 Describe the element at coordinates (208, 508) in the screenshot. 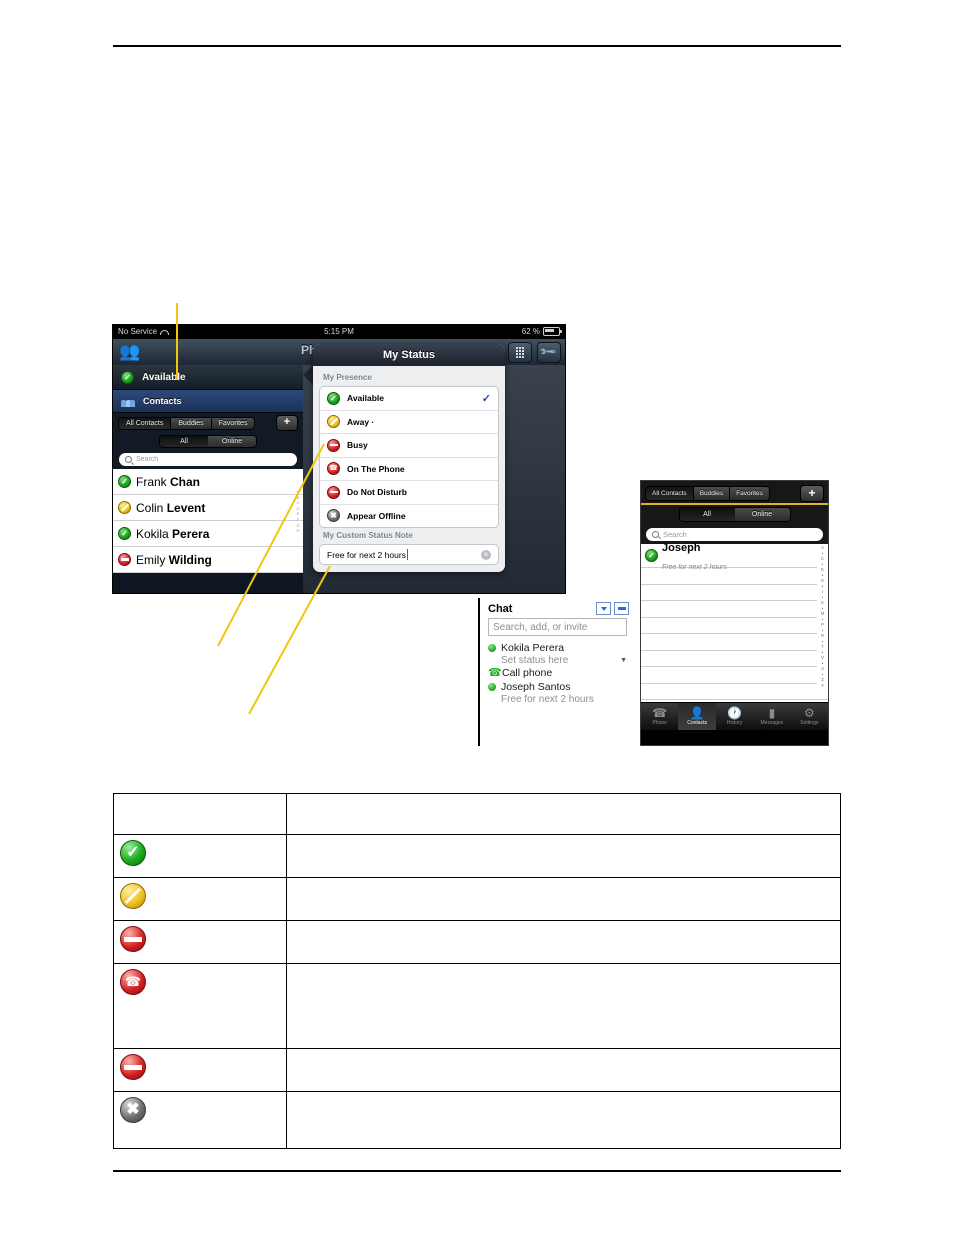

I see `list-item: Colin Levent` at that location.